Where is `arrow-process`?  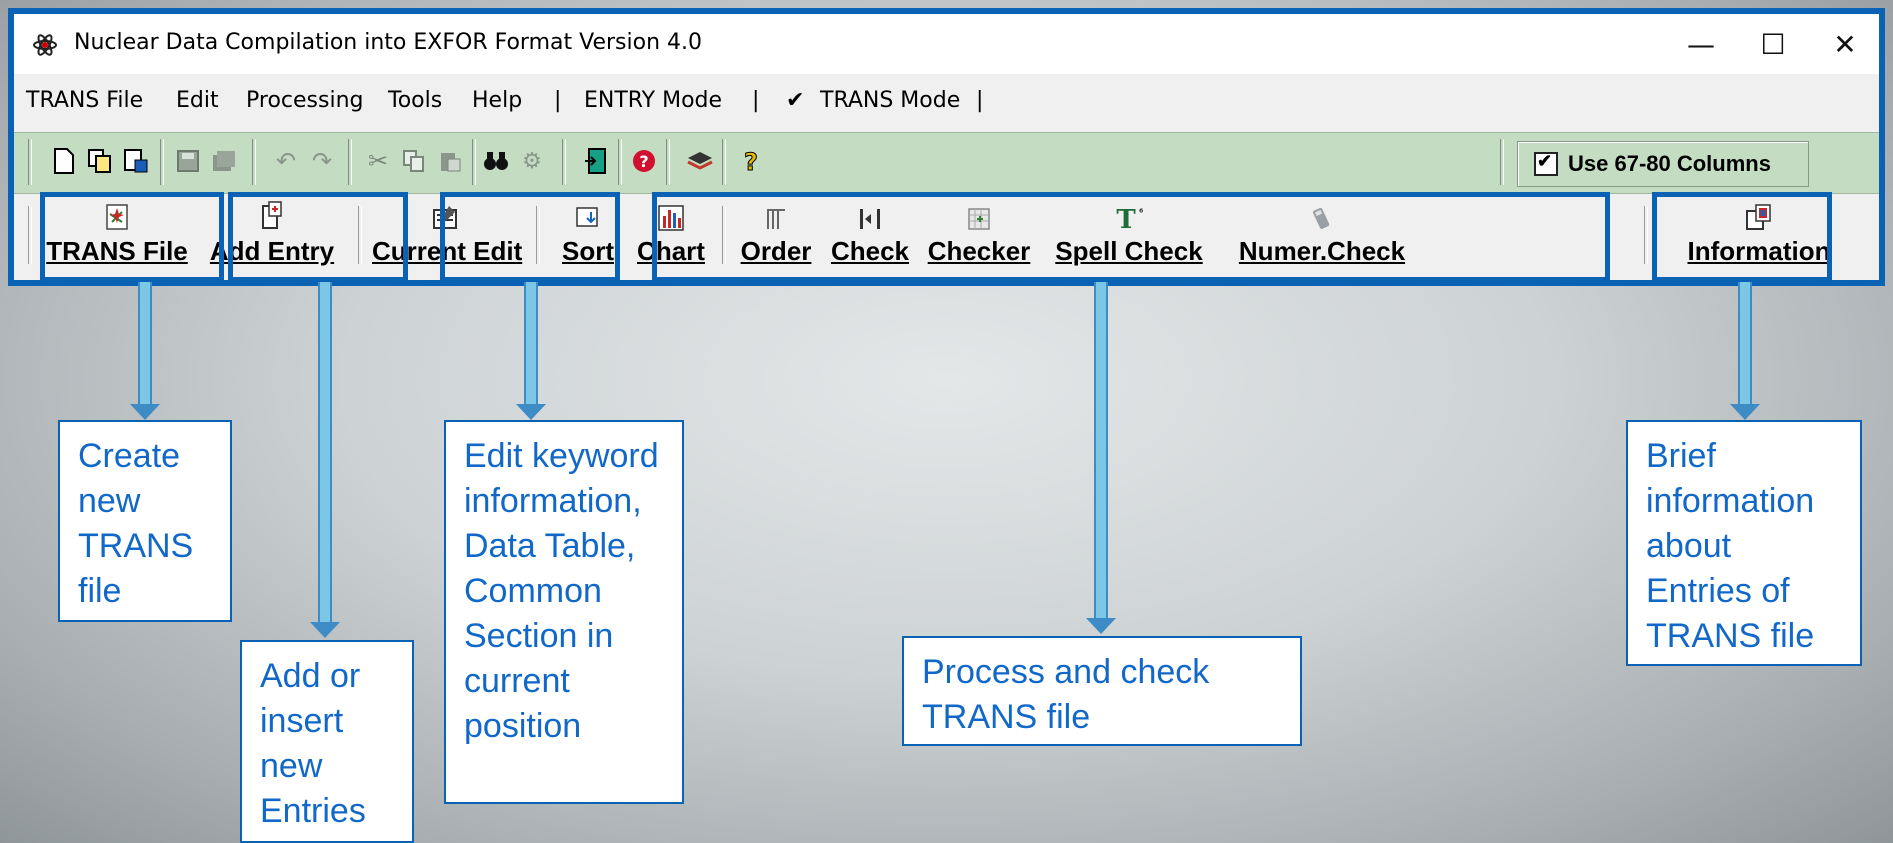 arrow-process is located at coordinates (1101, 450).